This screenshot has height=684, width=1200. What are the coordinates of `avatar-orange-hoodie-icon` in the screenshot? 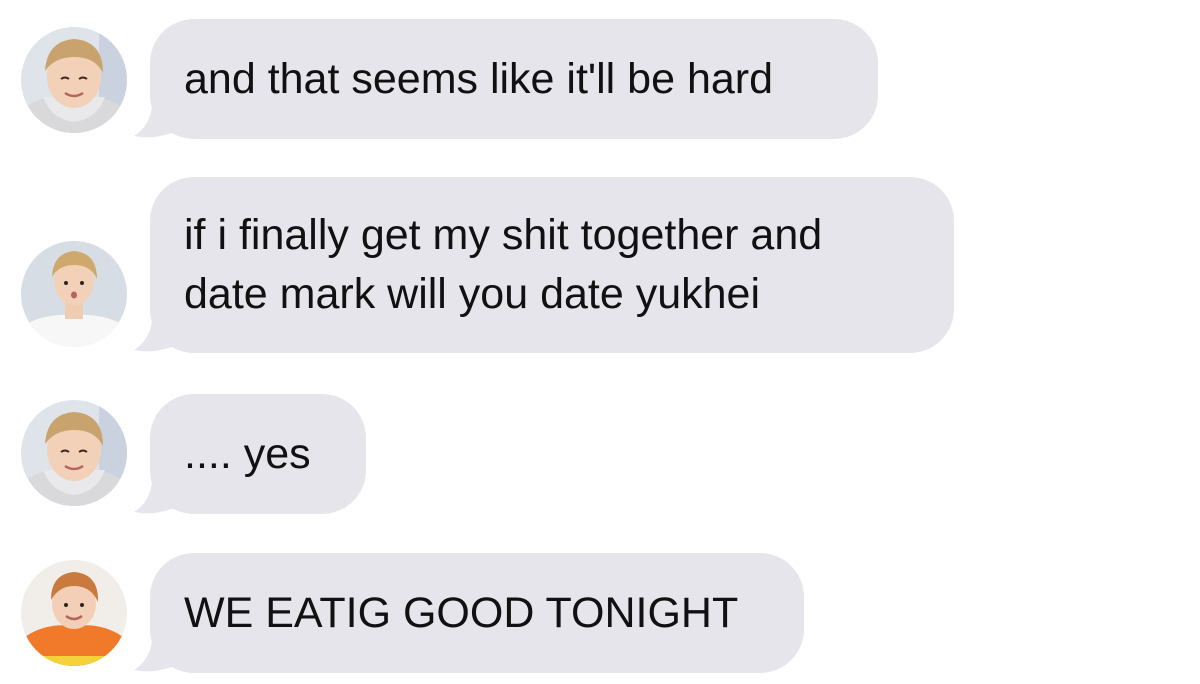 It's located at (74, 613).